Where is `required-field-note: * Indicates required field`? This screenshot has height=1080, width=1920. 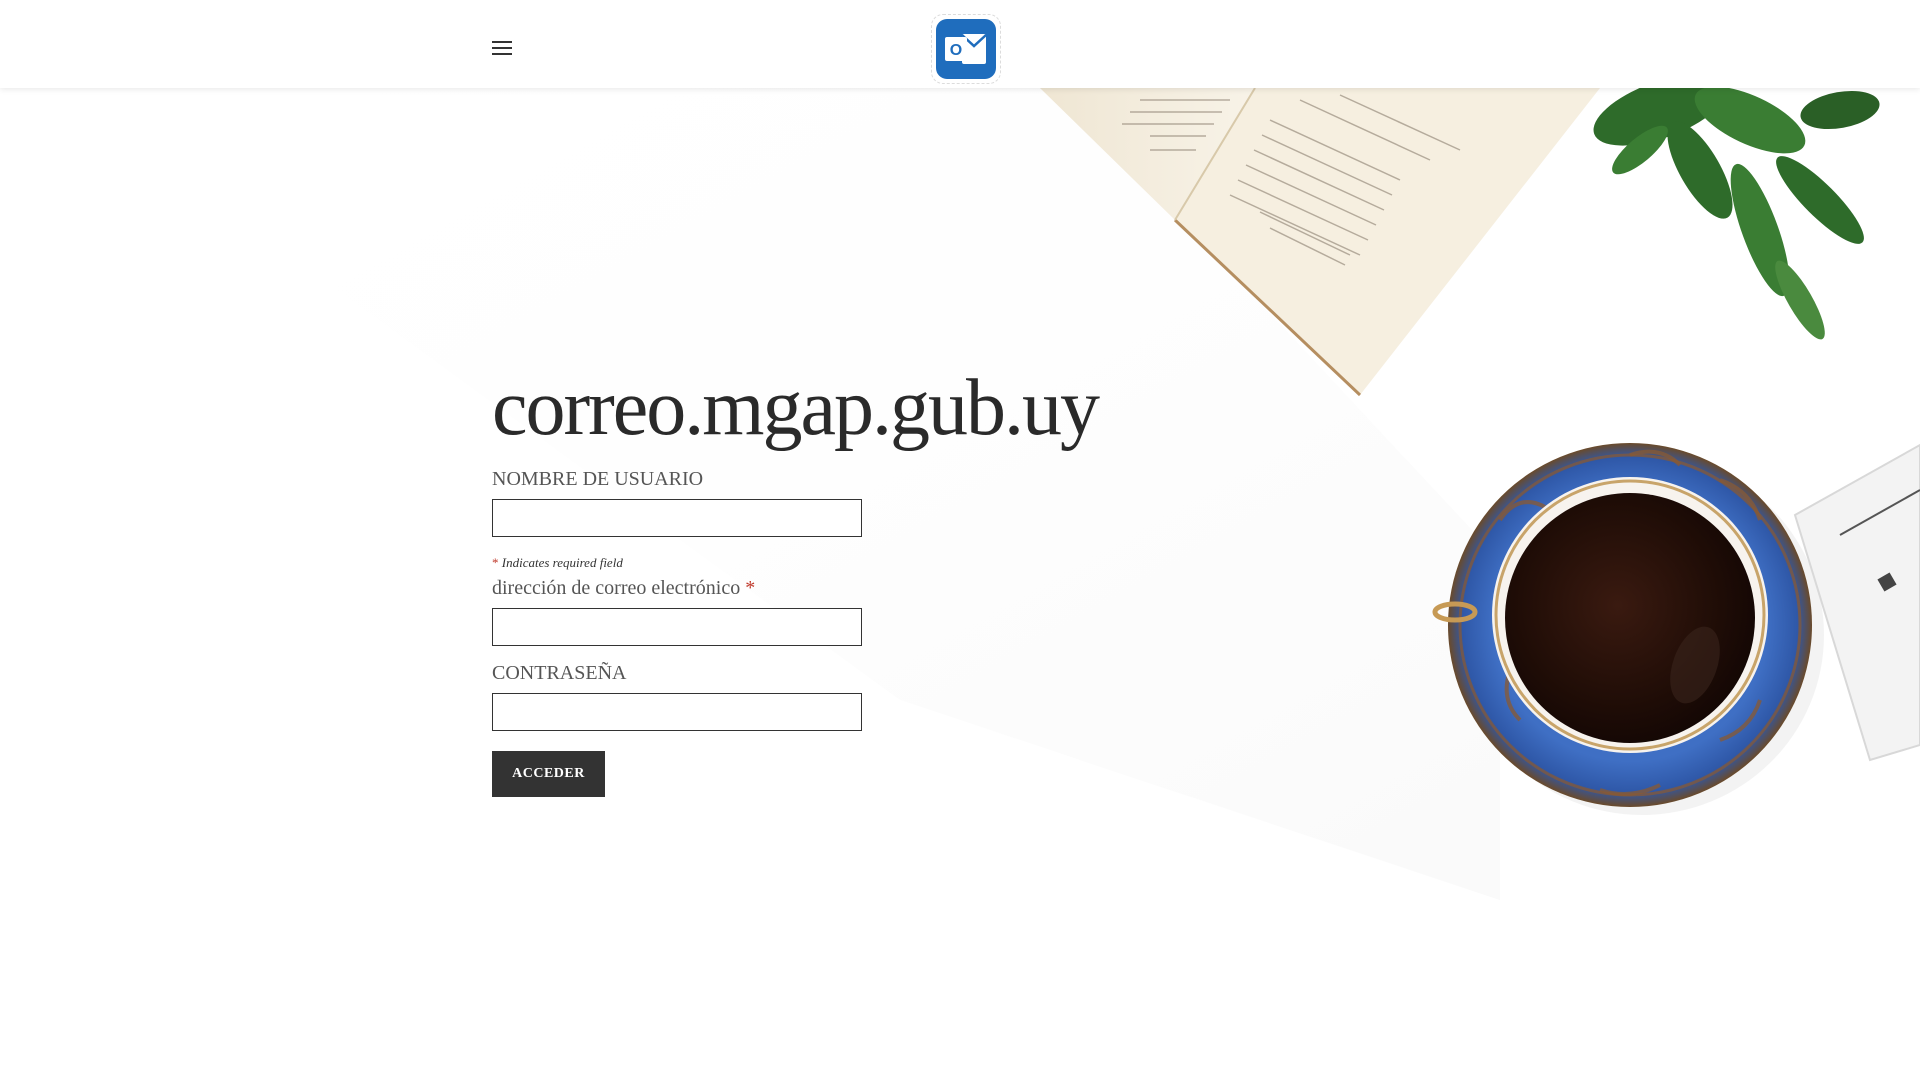 required-field-note: * Indicates required field is located at coordinates (795, 563).